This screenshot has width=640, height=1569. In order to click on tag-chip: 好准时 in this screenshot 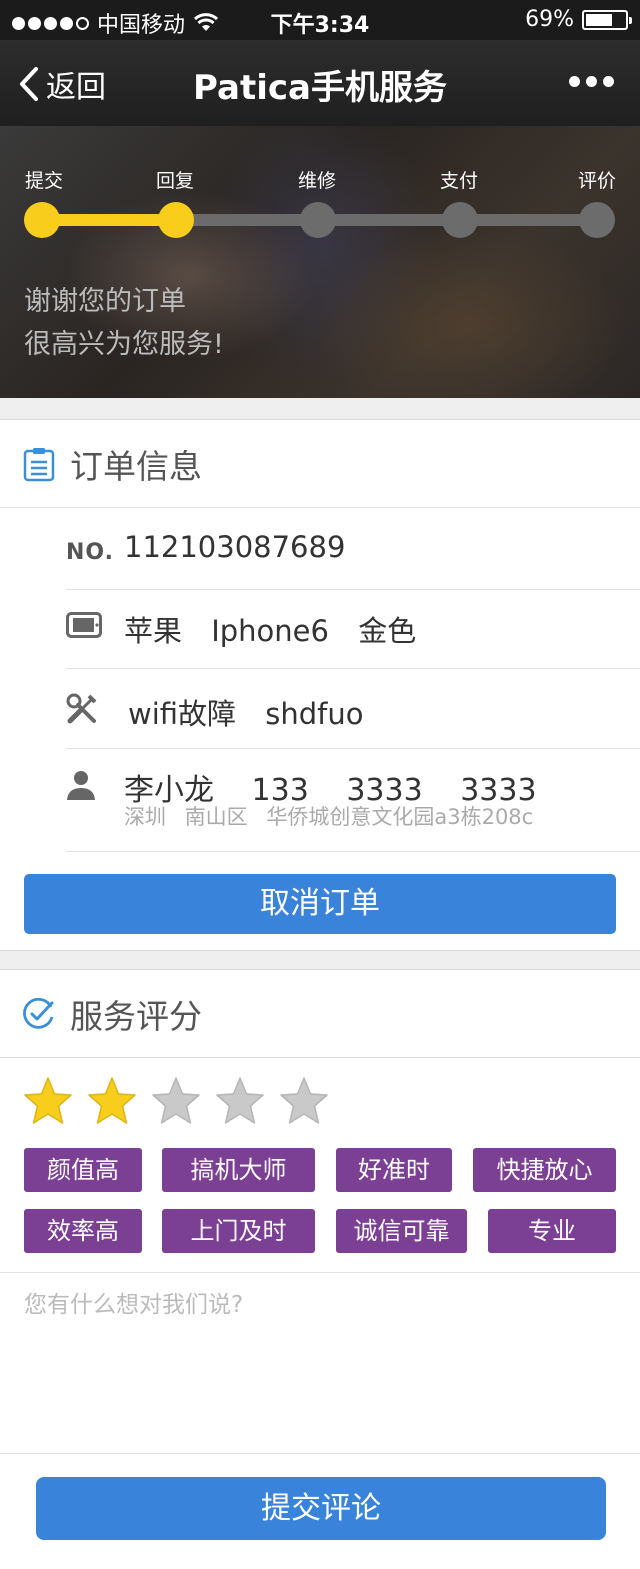, I will do `click(394, 1170)`.